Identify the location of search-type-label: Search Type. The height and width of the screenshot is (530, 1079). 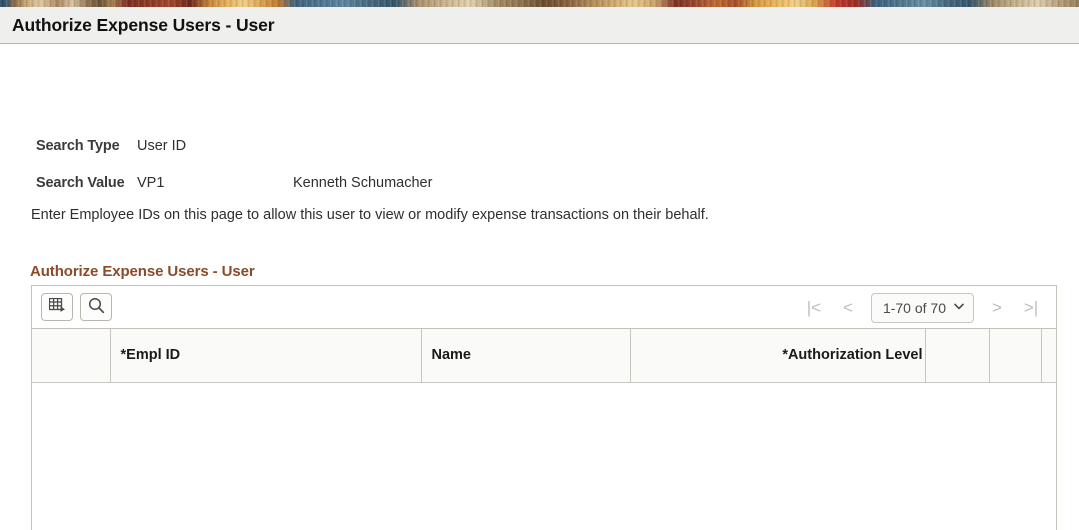
(78, 146).